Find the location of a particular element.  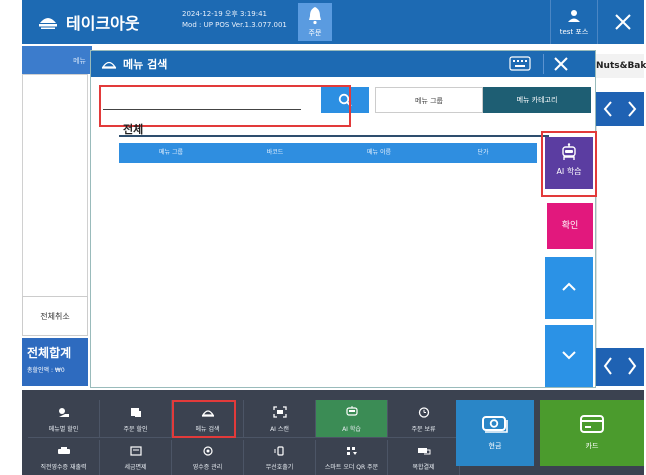

keyboard-icon is located at coordinates (520, 64).